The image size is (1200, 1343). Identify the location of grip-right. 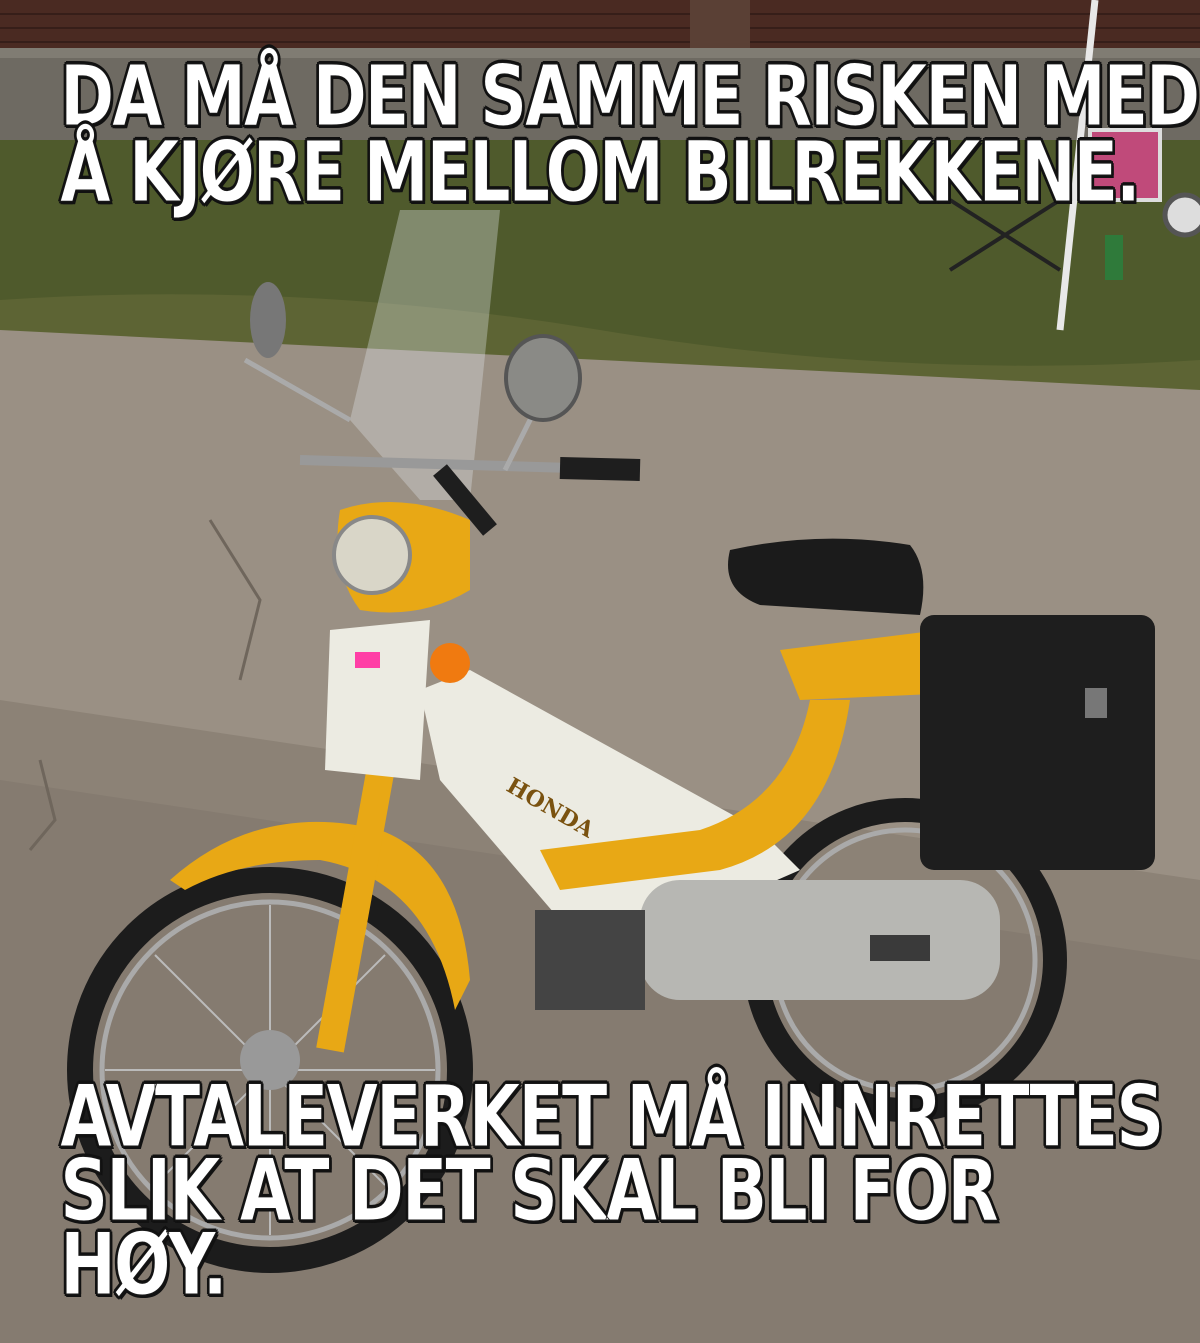
(600, 469).